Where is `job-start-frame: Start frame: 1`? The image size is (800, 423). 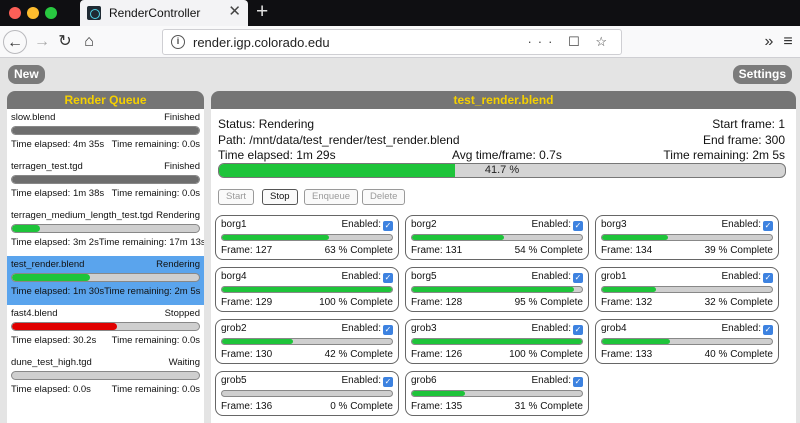
job-start-frame: Start frame: 1 is located at coordinates (748, 124).